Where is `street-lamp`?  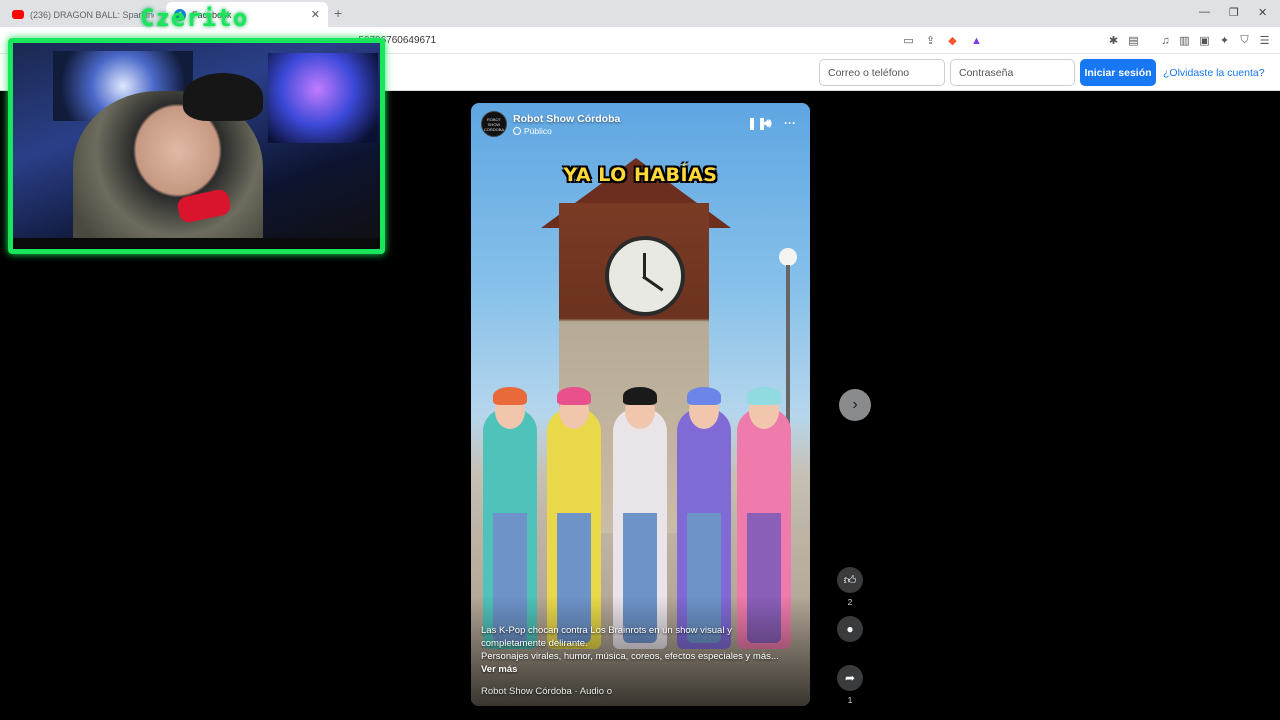 street-lamp is located at coordinates (788, 257).